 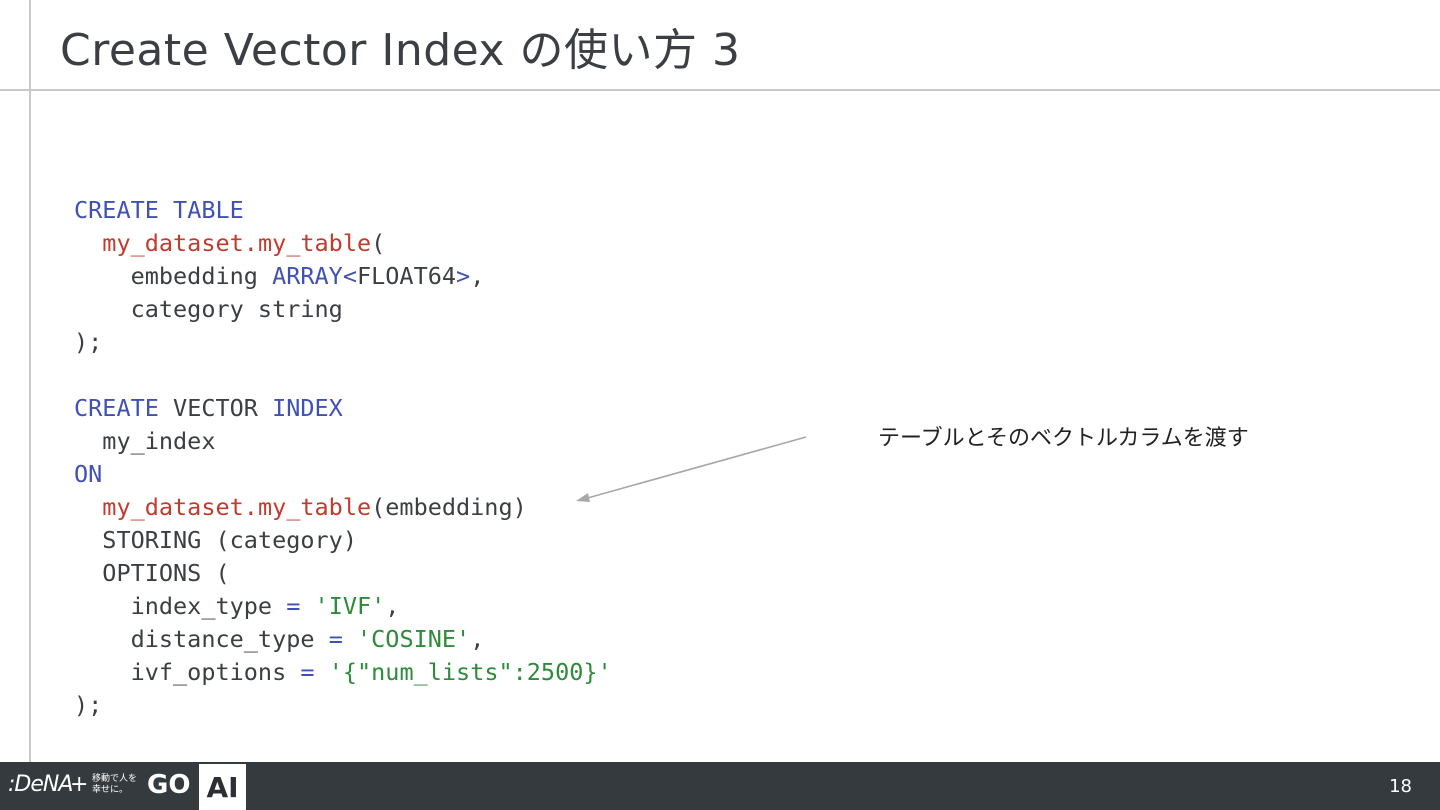 What do you see at coordinates (720, 786) in the screenshot?
I see `footer-bar: :DeNA + 移動で人を幸せに。 GO AI 18` at bounding box center [720, 786].